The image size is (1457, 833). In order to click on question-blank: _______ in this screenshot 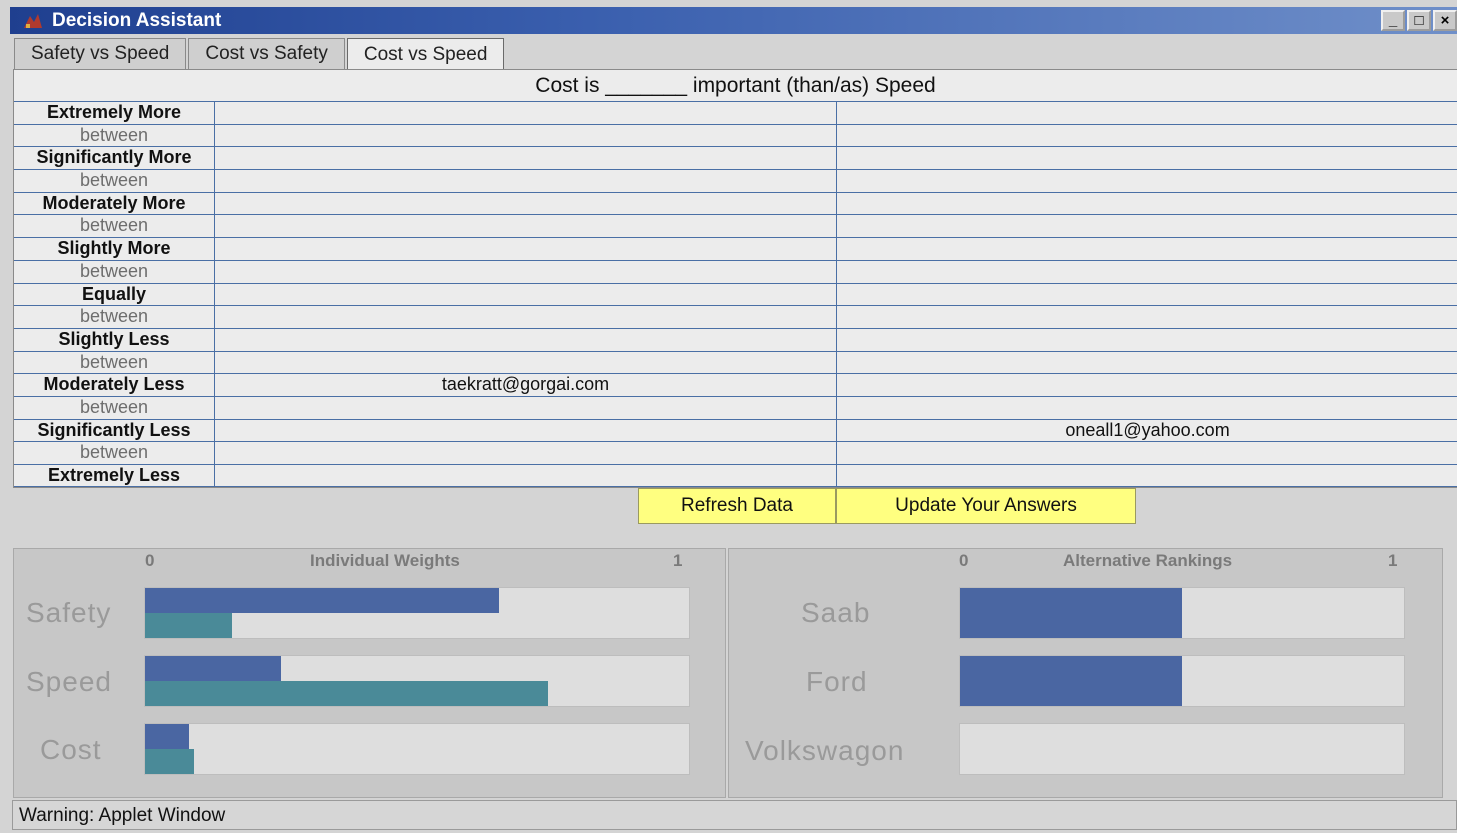, I will do `click(646, 85)`.